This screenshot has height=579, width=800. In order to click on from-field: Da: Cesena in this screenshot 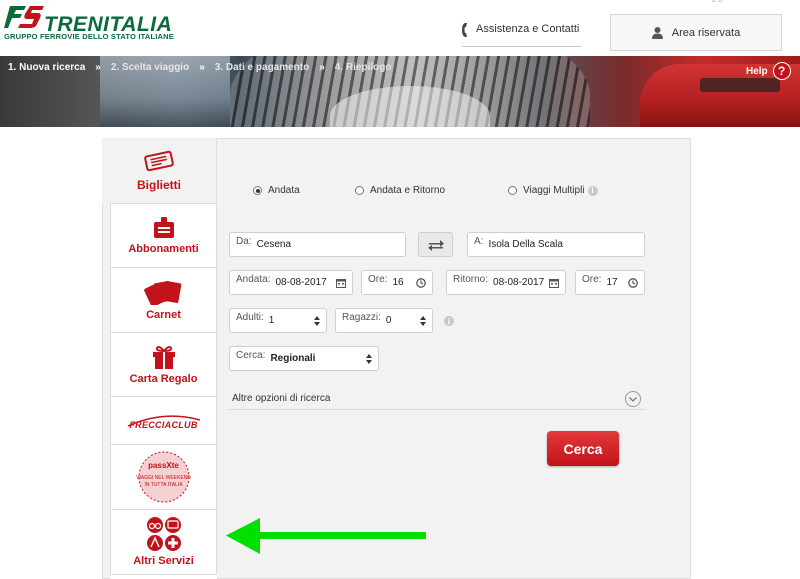, I will do `click(317, 244)`.